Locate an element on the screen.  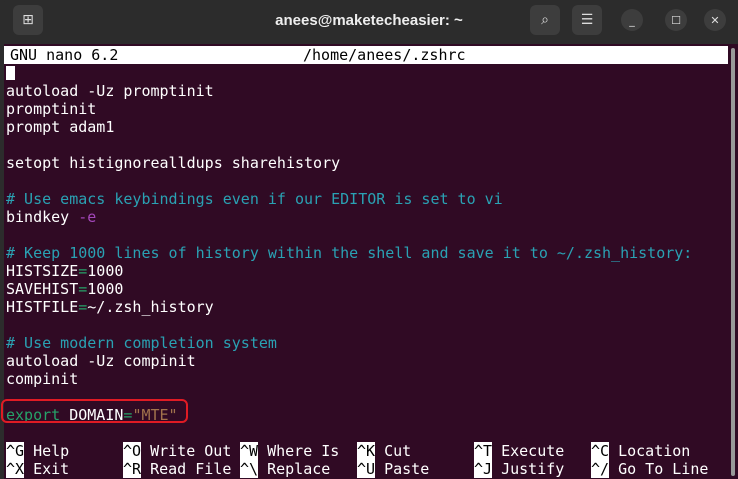
nano-version: GNU nano 6.2 is located at coordinates (64, 55).